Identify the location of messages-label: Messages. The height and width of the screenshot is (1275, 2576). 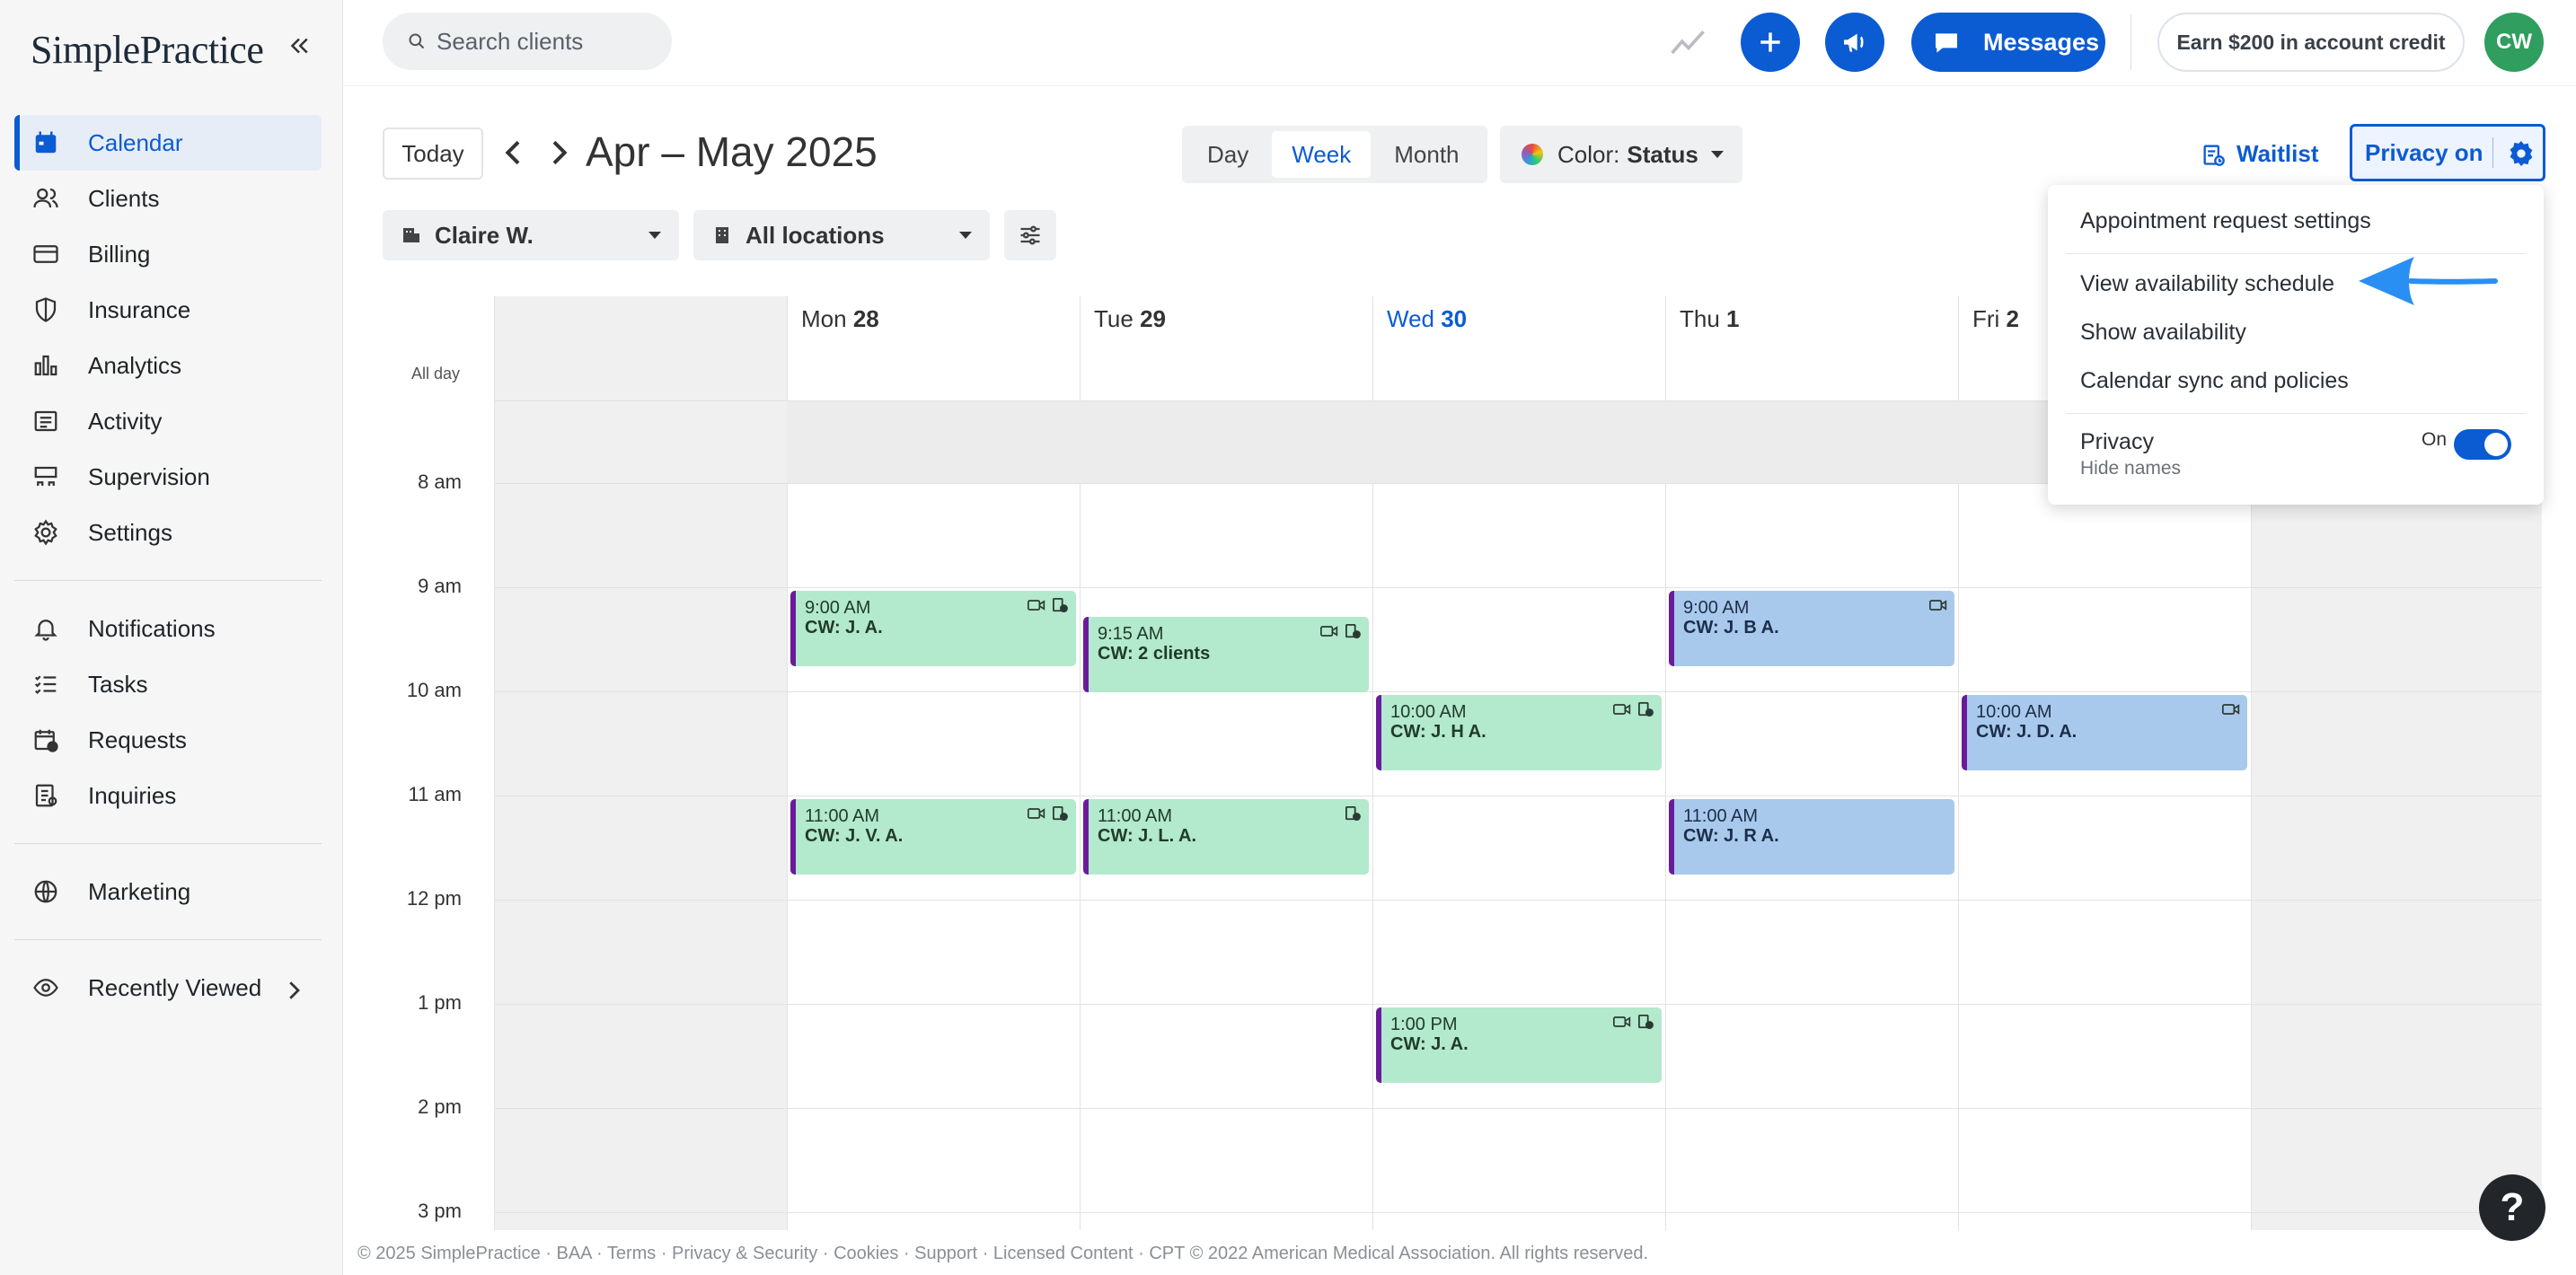
(2041, 42).